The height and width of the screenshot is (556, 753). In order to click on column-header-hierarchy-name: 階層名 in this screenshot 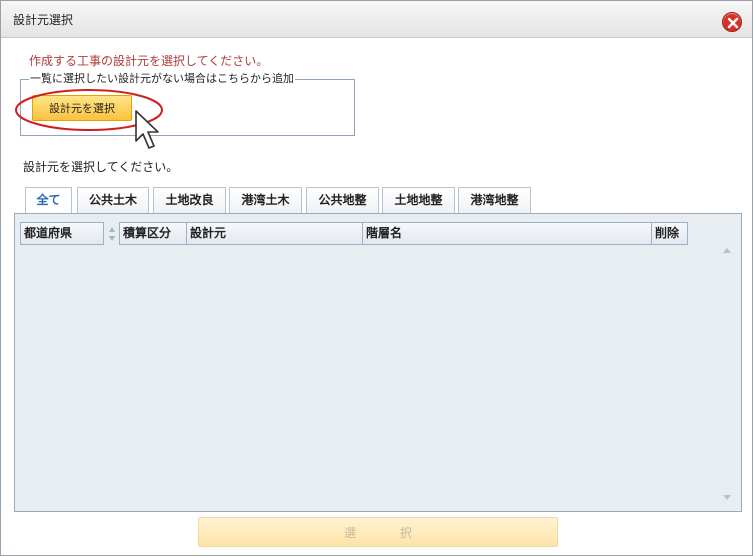, I will do `click(507, 233)`.